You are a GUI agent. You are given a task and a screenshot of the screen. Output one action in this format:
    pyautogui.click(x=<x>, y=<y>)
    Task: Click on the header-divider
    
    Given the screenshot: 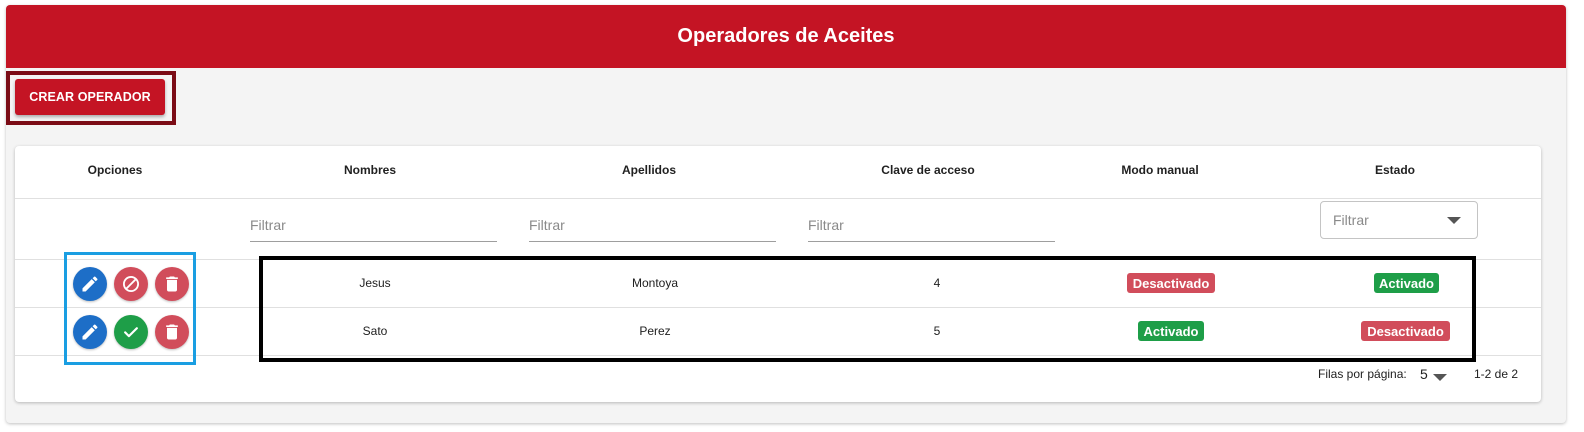 What is the action you would take?
    pyautogui.click(x=778, y=198)
    